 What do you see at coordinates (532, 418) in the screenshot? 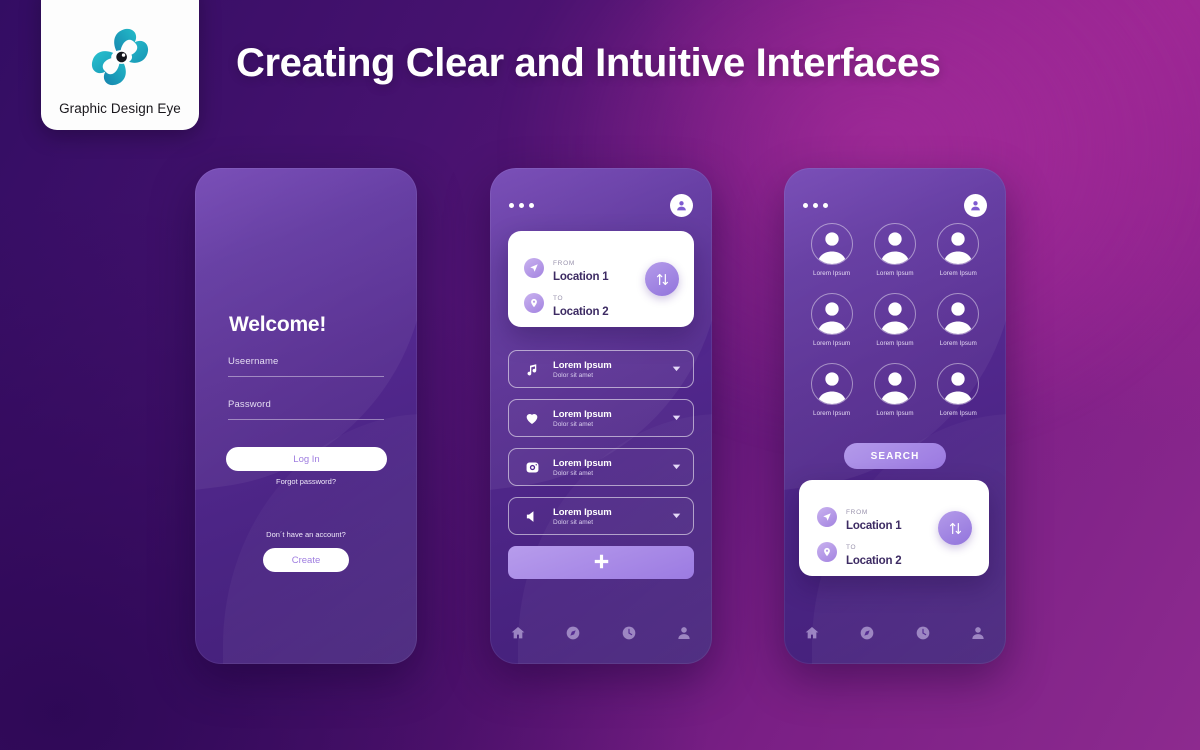
I see `heart-icon` at bounding box center [532, 418].